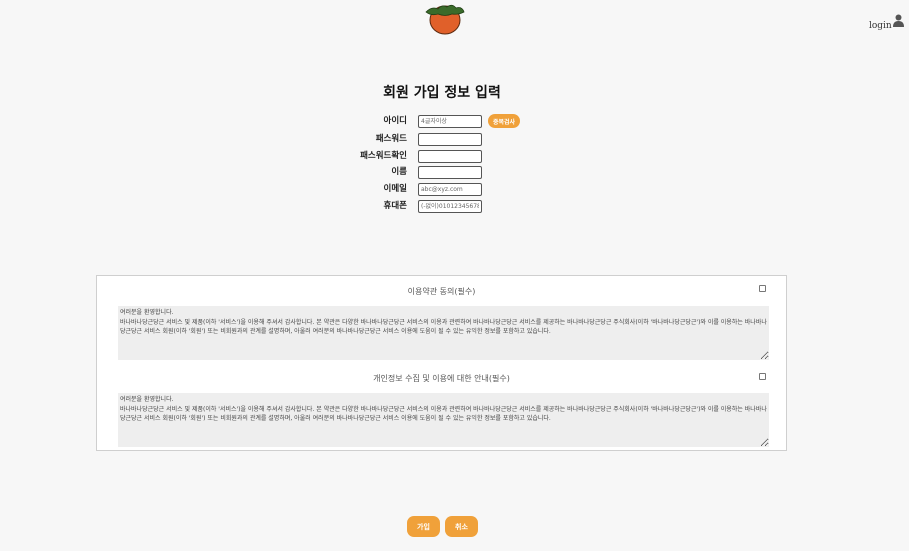  What do you see at coordinates (423, 526) in the screenshot?
I see `join-button: 가입` at bounding box center [423, 526].